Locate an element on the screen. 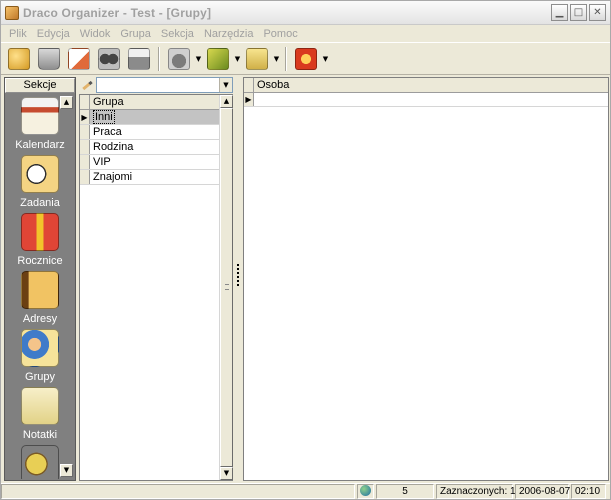 This screenshot has height=500, width=611. sync-dropdown: ▼ is located at coordinates (325, 59).